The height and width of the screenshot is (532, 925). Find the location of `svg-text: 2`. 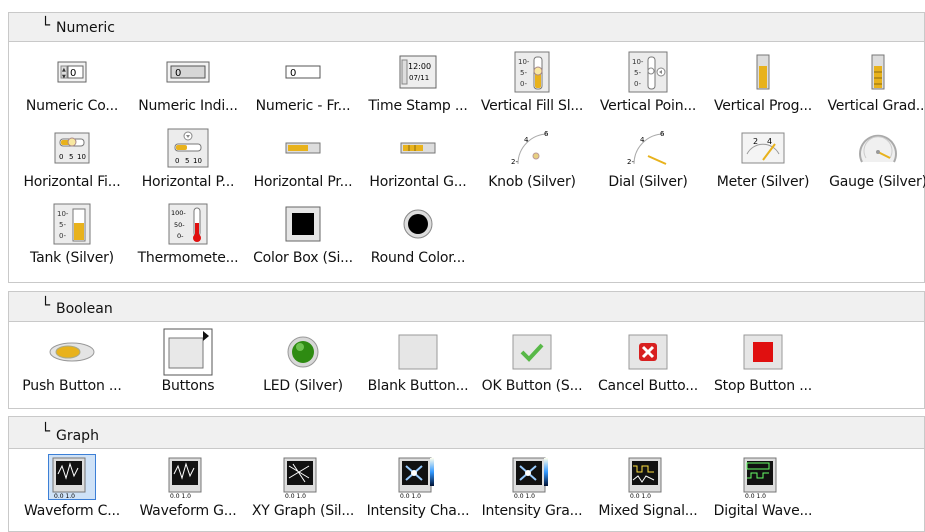

svg-text: 2 is located at coordinates (755, 141).